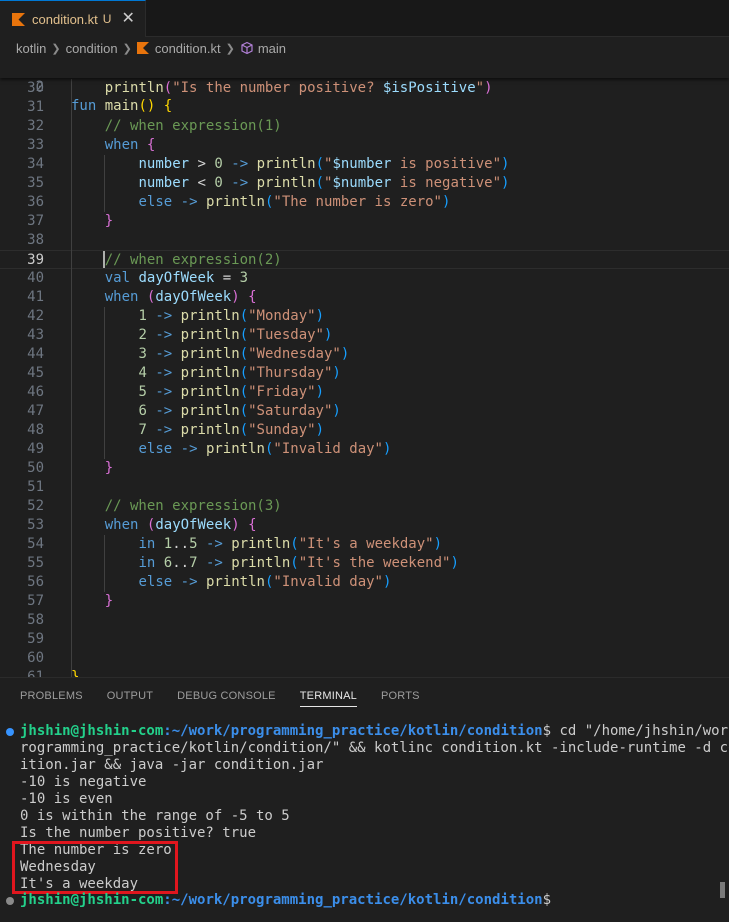 The image size is (729, 922). I want to click on code-line: 36 else -> println("The number is zero"), so click(364, 202).